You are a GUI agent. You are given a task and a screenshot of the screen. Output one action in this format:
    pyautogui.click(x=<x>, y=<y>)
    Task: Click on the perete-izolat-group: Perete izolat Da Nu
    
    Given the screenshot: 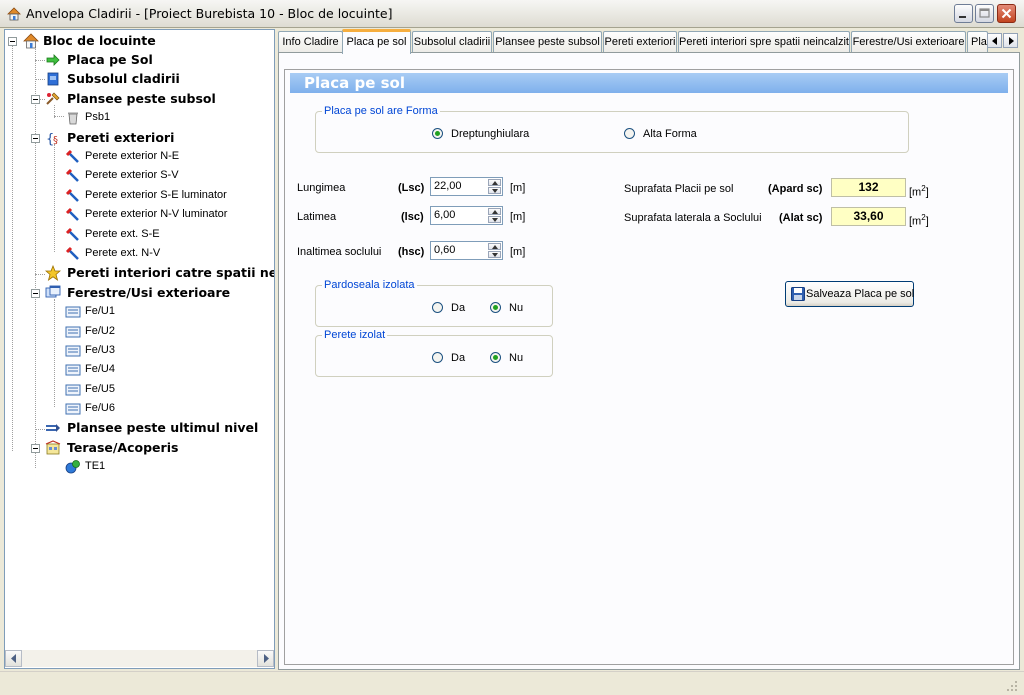 What is the action you would take?
    pyautogui.click(x=434, y=352)
    